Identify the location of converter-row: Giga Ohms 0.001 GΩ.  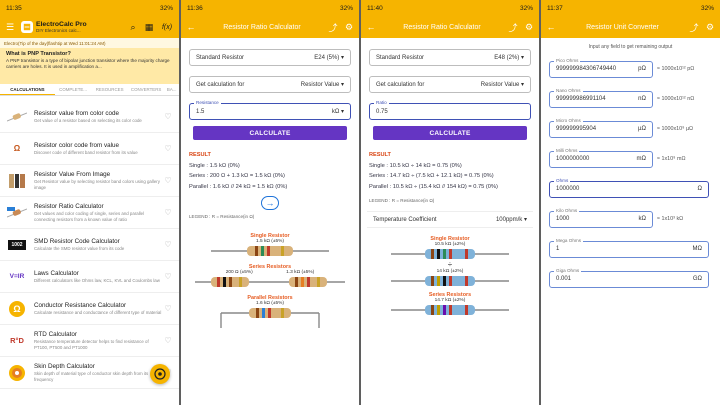
(630, 279).